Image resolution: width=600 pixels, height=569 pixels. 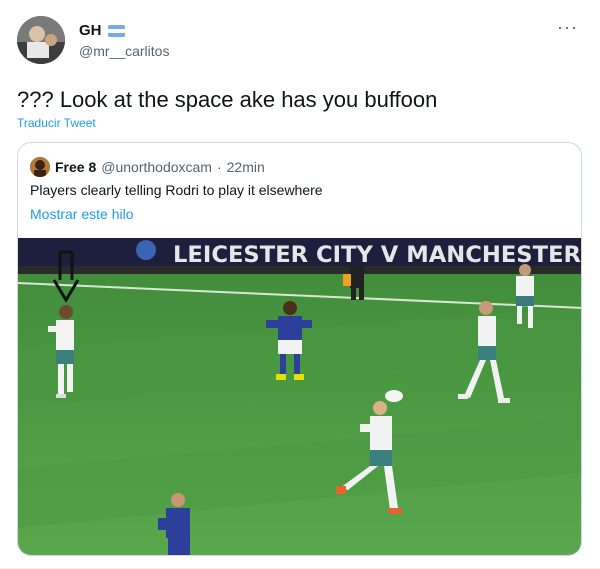 I want to click on quoted-display-name: Free 8, so click(x=75, y=167).